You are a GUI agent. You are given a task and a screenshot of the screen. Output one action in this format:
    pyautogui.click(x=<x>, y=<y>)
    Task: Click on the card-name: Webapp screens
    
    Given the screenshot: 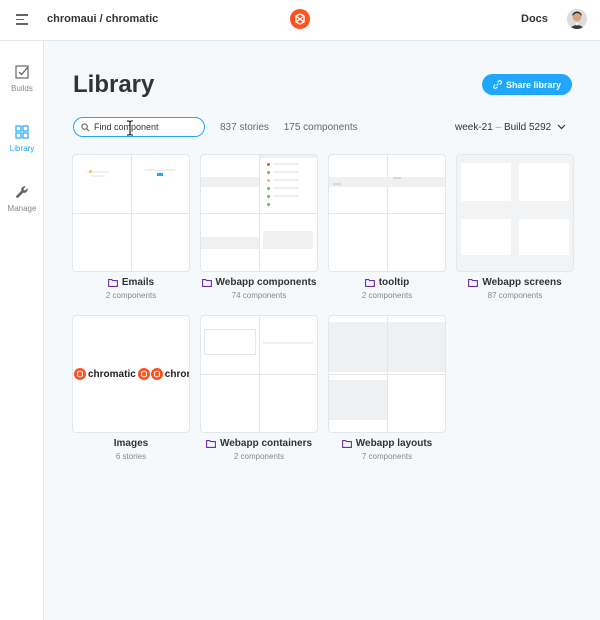 What is the action you would take?
    pyautogui.click(x=522, y=282)
    